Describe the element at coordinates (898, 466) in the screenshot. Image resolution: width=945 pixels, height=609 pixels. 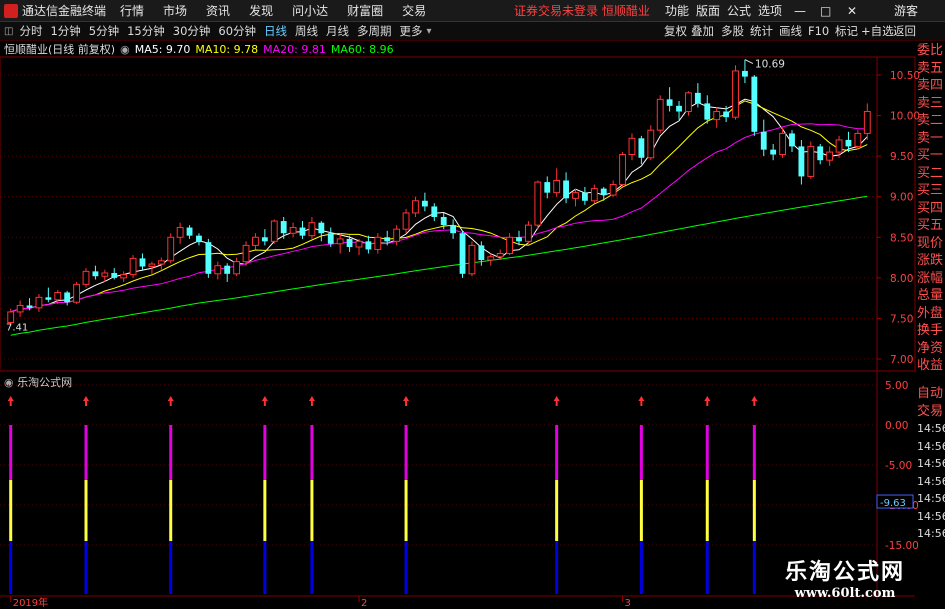
I see `indicator-y-label: -5.00` at that location.